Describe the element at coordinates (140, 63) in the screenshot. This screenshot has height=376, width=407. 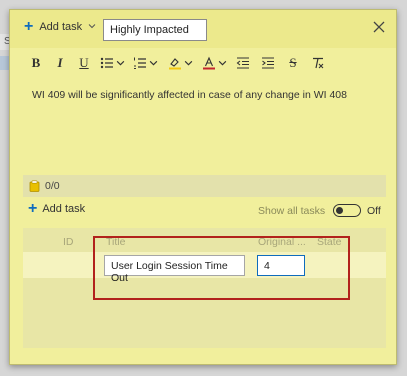
I see `numbered-list-icon` at that location.